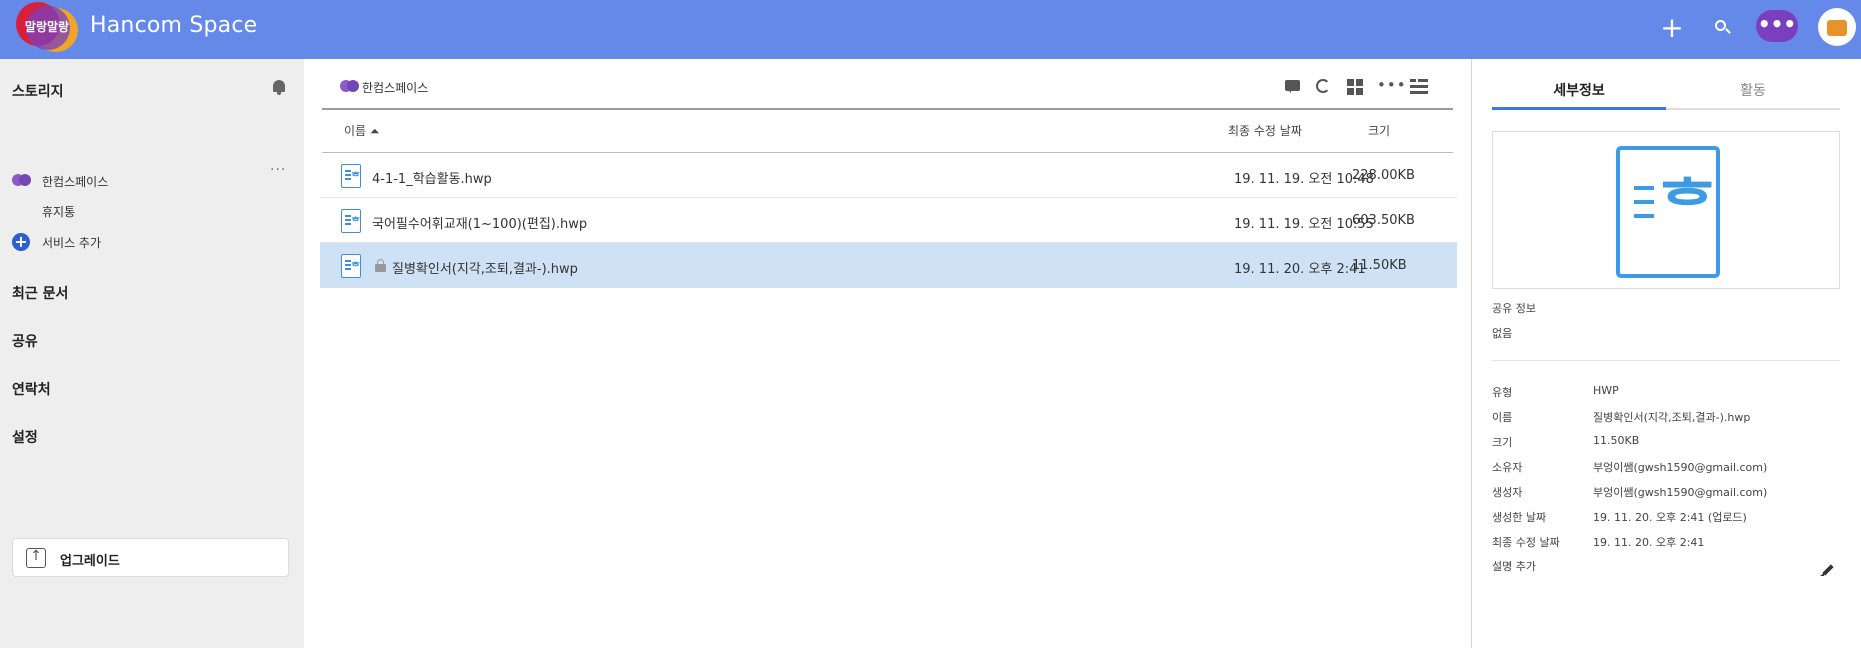 Image resolution: width=1861 pixels, height=648 pixels. Describe the element at coordinates (1519, 517) in the screenshot. I see `created-date-label: 생성한 날짜` at that location.